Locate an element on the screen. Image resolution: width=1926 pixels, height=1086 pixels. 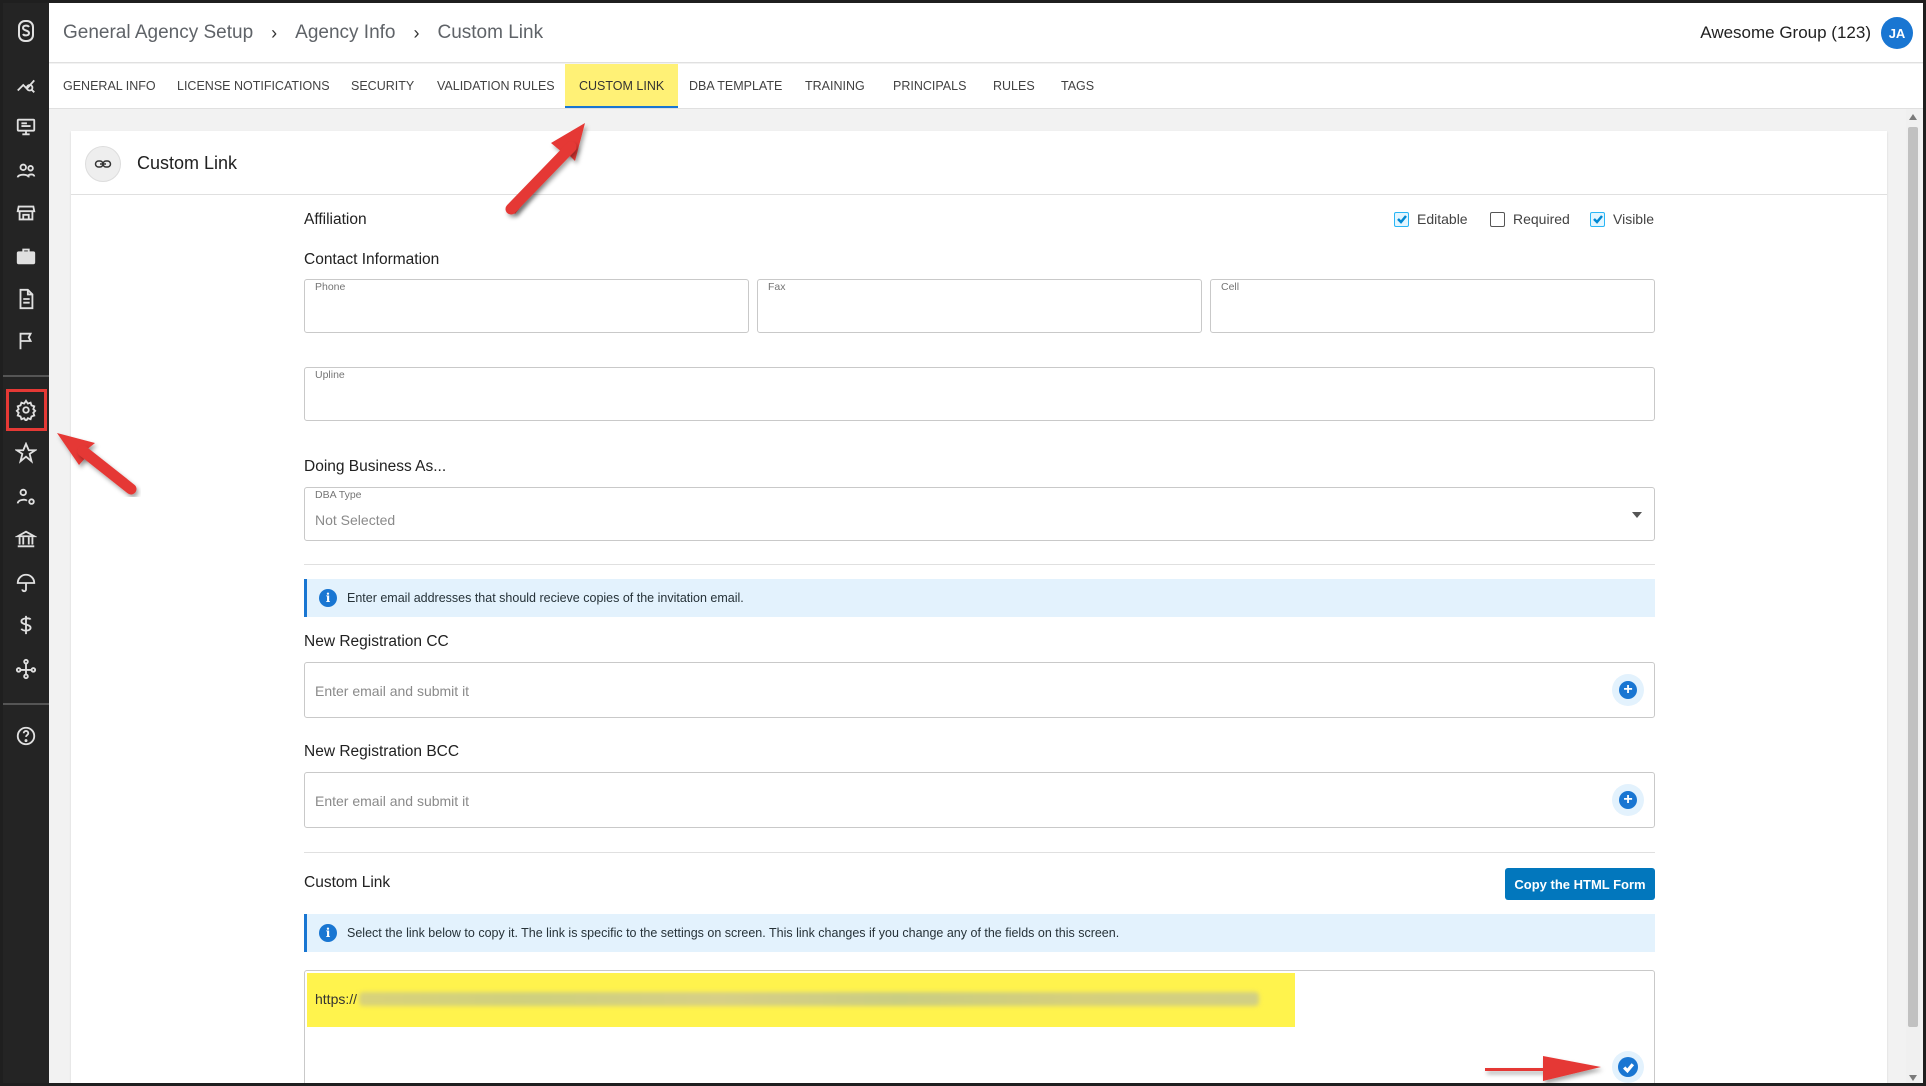
dba-type-label: DBA Type is located at coordinates (338, 495).